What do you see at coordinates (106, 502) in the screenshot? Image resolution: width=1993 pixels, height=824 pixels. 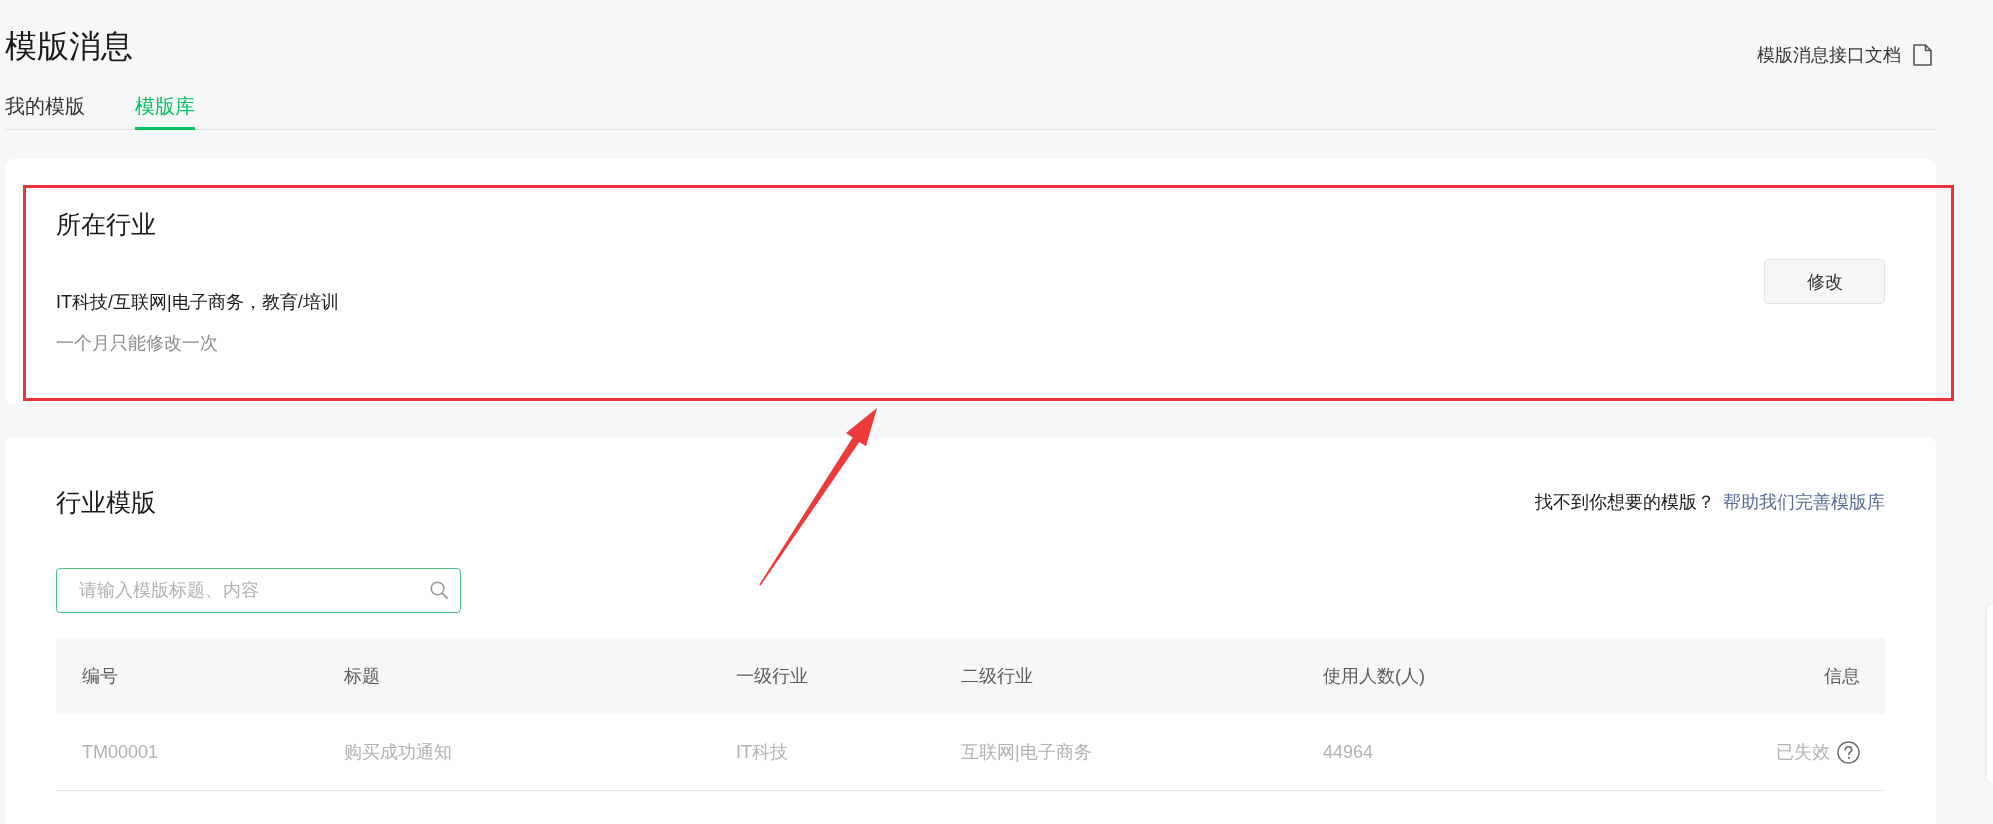 I see `section-title: 行业模版` at bounding box center [106, 502].